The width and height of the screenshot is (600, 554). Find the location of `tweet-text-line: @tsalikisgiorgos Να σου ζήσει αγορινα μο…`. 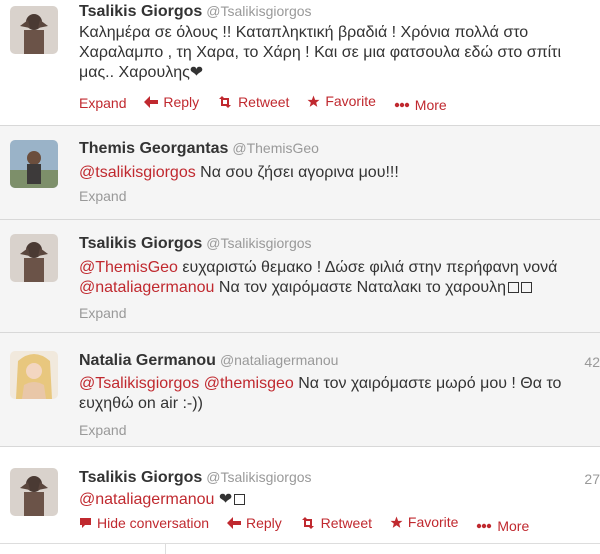

tweet-text-line: @tsalikisgiorgos Να σου ζήσει αγορινα μο… is located at coordinates (339, 173).